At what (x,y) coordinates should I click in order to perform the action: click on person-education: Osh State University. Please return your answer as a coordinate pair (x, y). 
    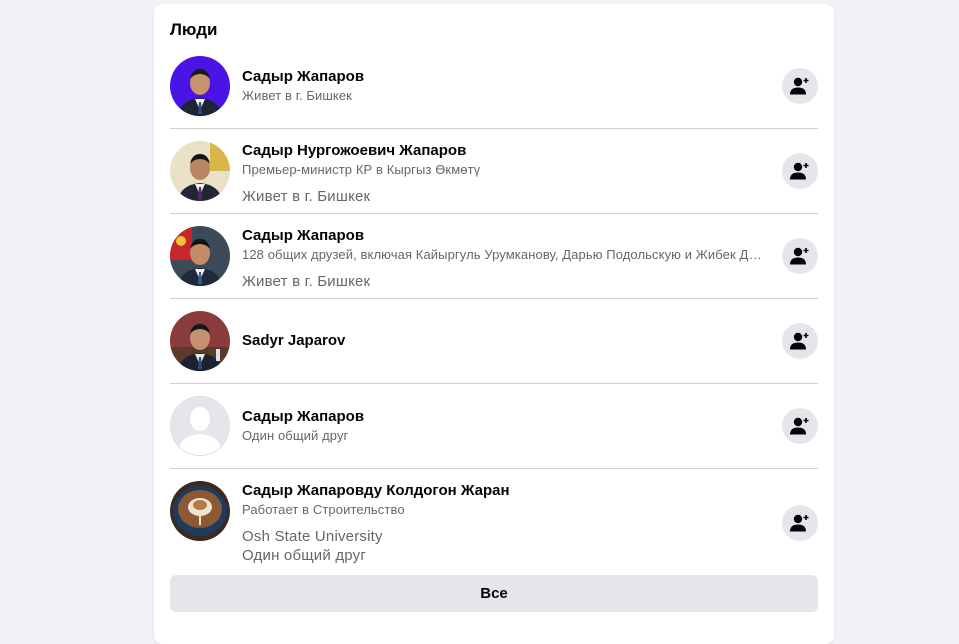
    Looking at the image, I should click on (312, 536).